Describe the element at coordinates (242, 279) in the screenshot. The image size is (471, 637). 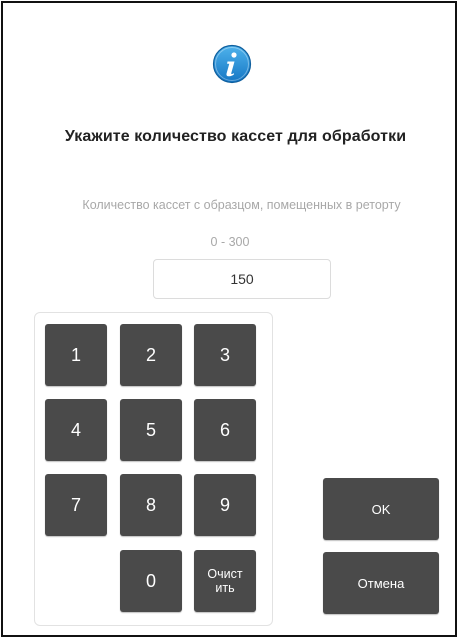
I see `cassette-count-input: 150` at that location.